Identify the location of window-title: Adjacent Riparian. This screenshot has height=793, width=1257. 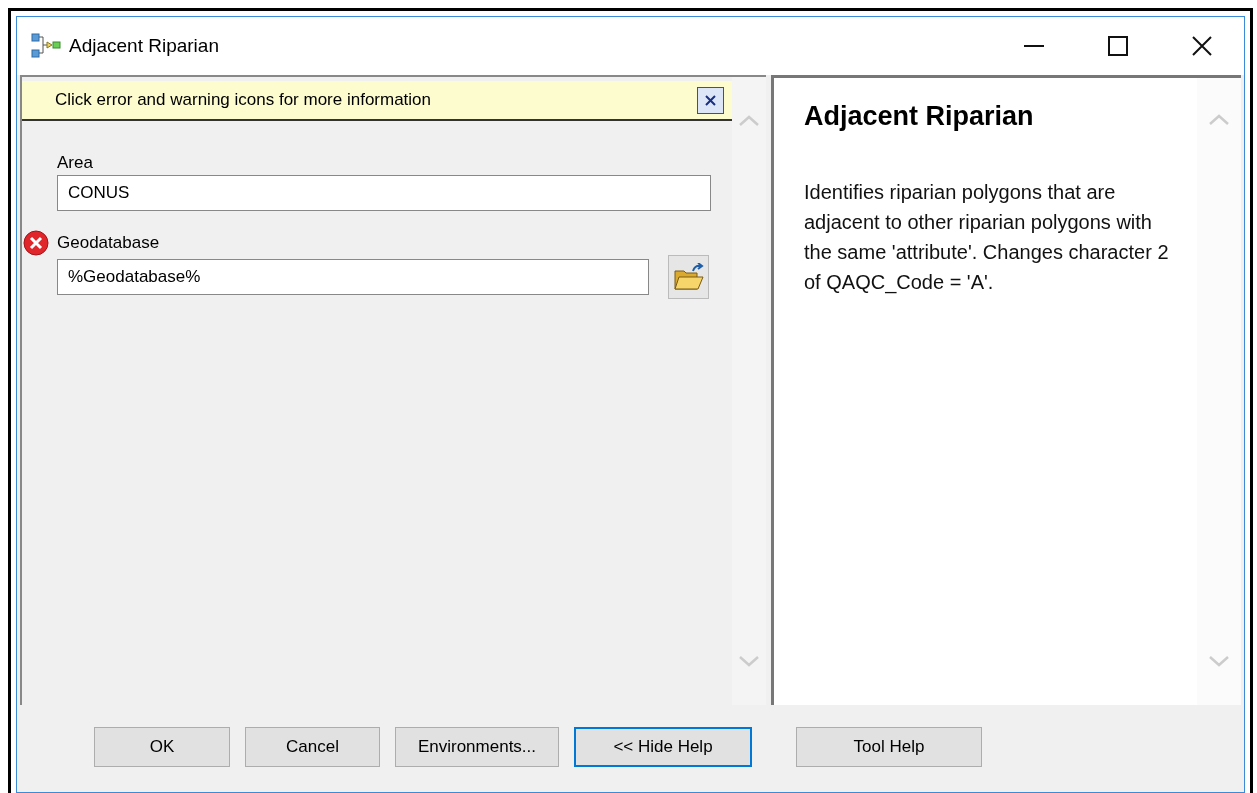
(144, 45).